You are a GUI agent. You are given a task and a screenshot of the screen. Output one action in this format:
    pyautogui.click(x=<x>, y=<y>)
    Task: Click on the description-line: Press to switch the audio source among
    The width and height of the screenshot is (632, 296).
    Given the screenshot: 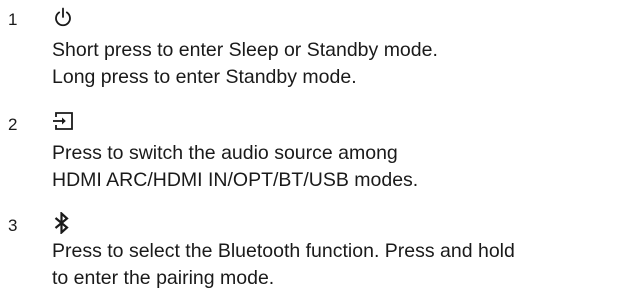 What is the action you would take?
    pyautogui.click(x=225, y=153)
    